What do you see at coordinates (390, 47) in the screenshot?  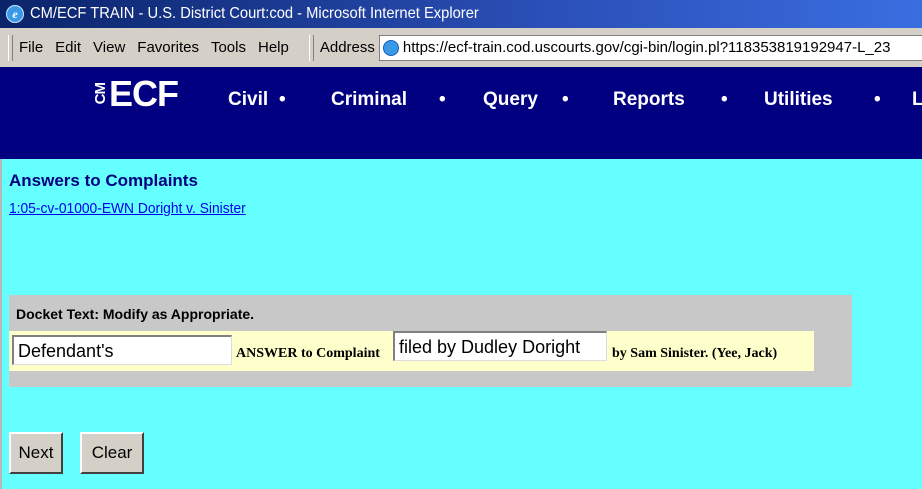 I see `page-icon` at bounding box center [390, 47].